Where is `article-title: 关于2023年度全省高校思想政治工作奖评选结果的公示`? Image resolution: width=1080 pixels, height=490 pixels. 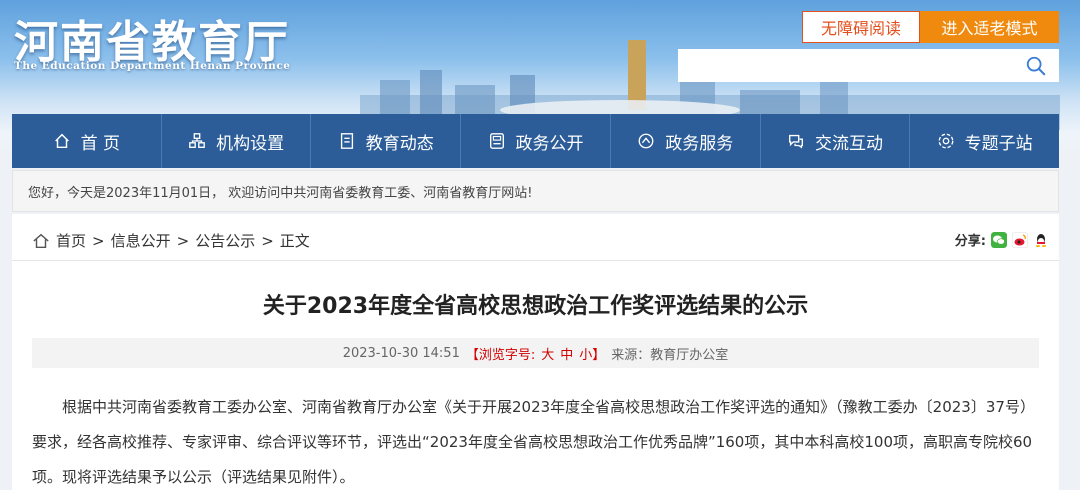 article-title: 关于2023年度全省高校思想政治工作奖评选结果的公示 is located at coordinates (535, 306).